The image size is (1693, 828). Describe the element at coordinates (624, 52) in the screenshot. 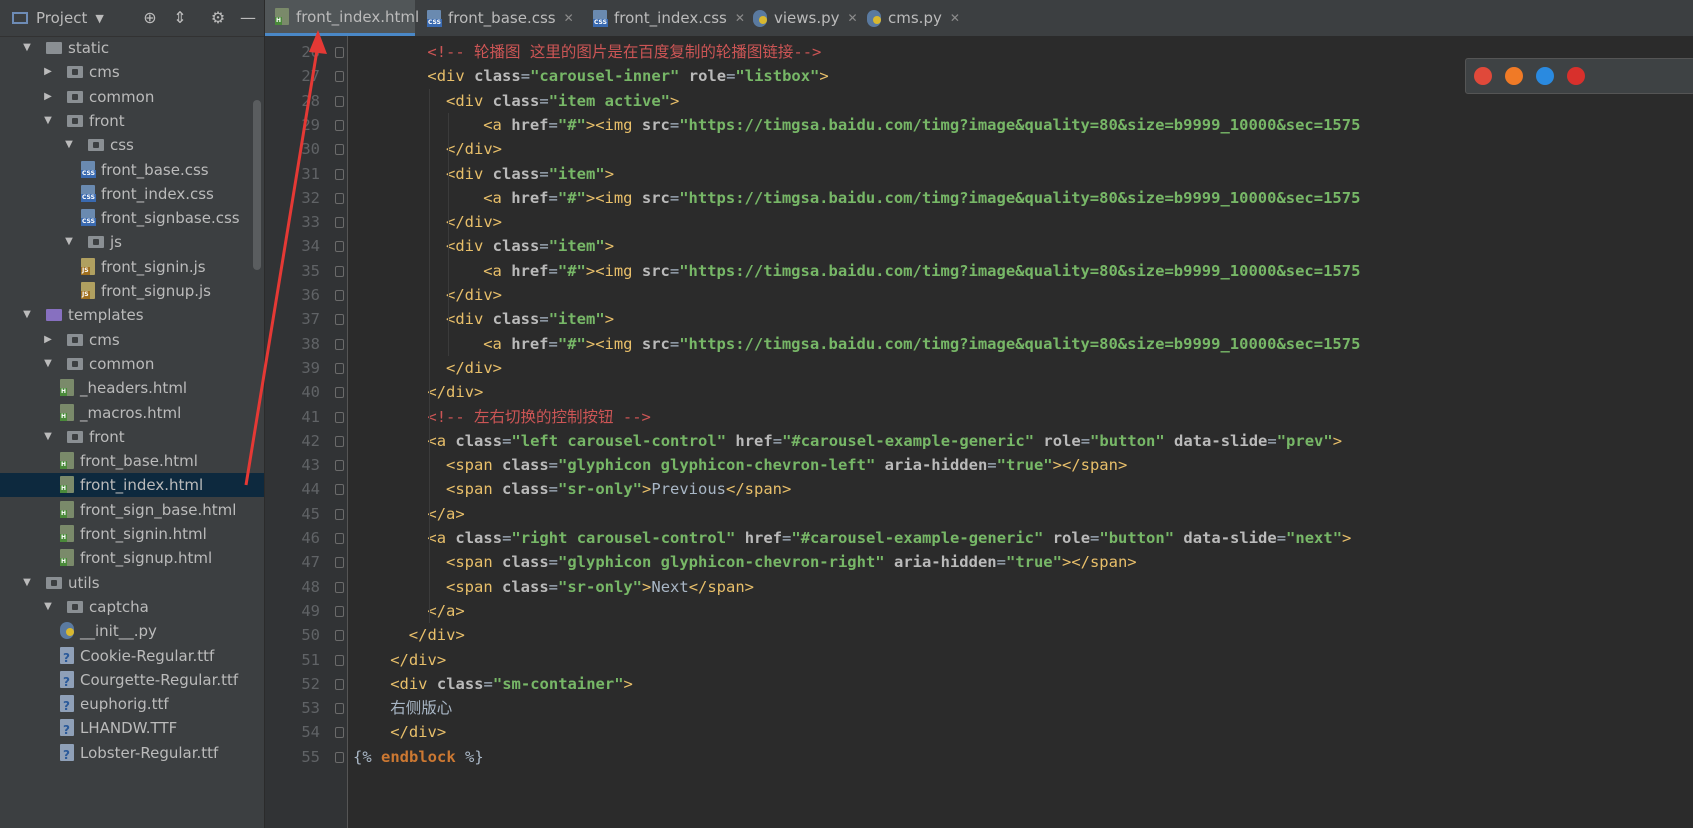

I see `code-line: <!-- 轮播图 这里的图片是在百度复制的轮播图链接-->` at that location.